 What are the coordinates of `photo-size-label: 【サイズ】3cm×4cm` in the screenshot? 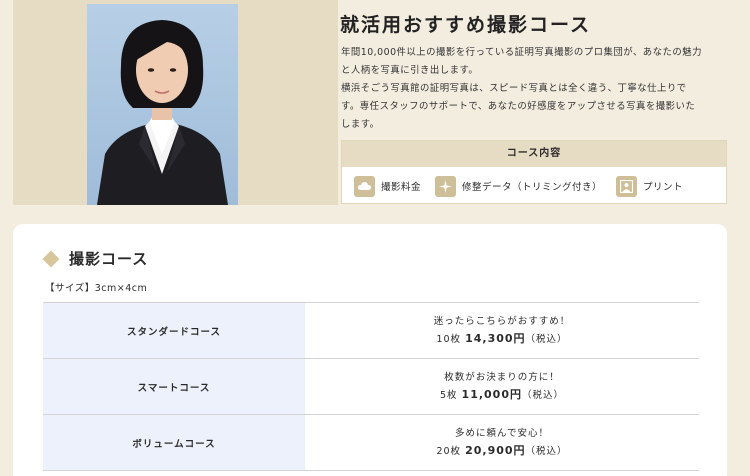 It's located at (96, 288).